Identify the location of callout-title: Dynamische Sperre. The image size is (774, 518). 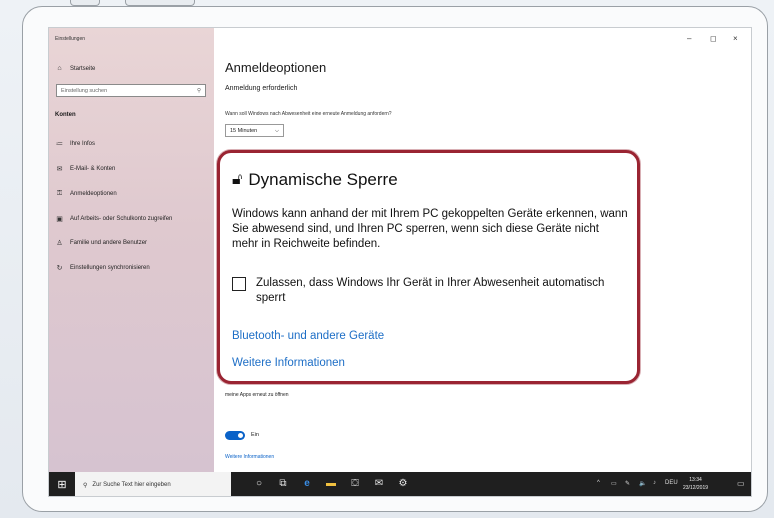
(323, 179).